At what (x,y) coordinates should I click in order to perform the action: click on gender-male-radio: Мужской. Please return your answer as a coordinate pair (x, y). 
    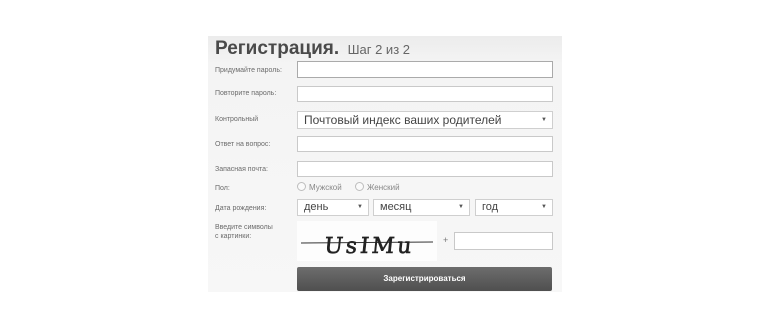
    Looking at the image, I should click on (319, 187).